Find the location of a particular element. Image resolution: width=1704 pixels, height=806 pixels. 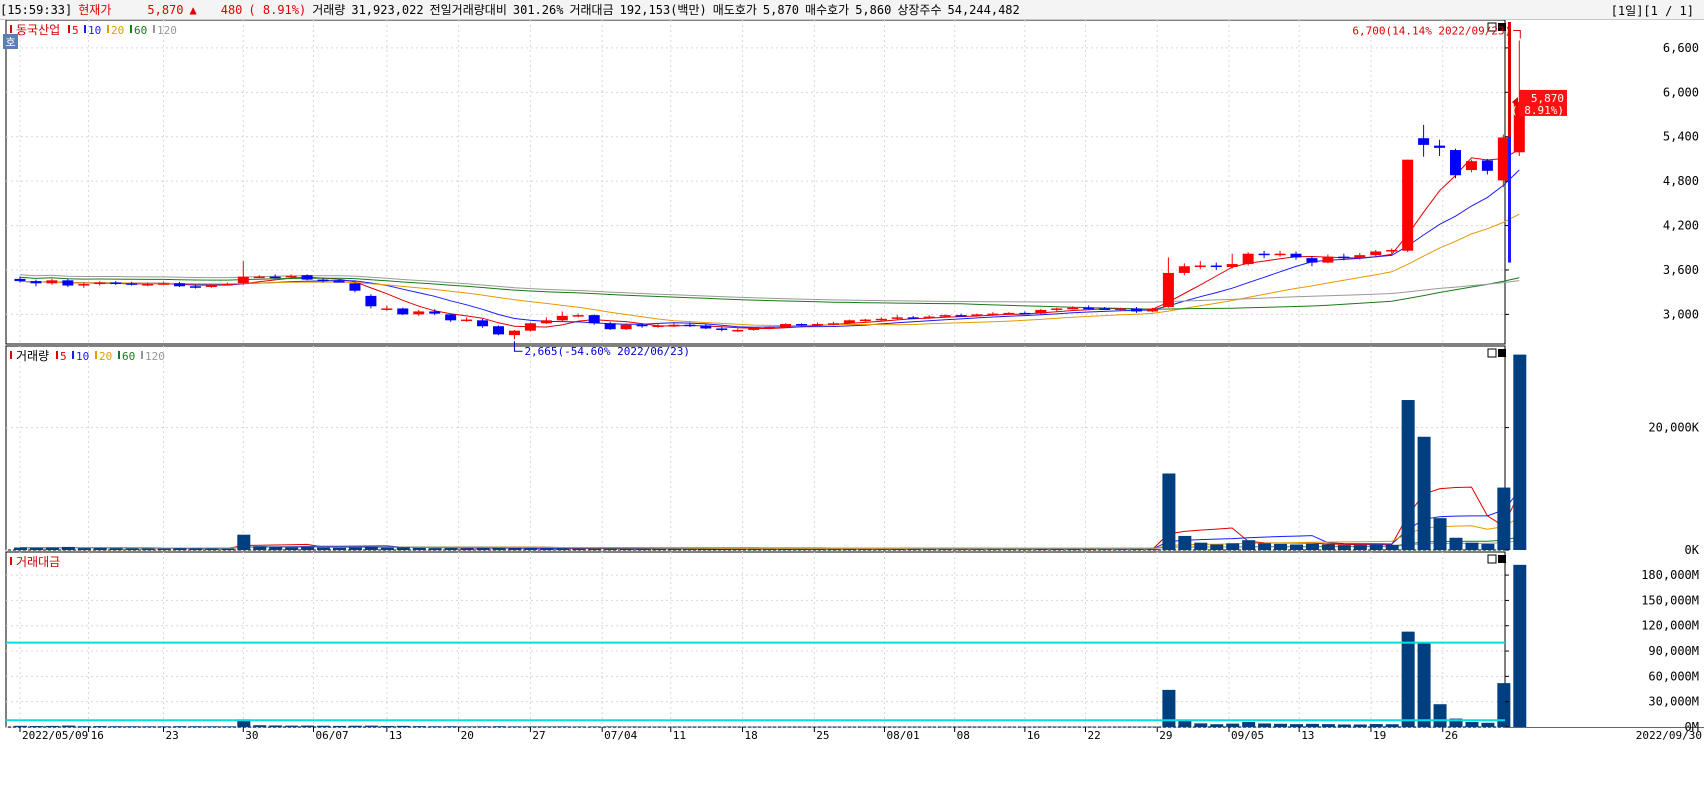

volume-close-icon is located at coordinates (1502, 353).